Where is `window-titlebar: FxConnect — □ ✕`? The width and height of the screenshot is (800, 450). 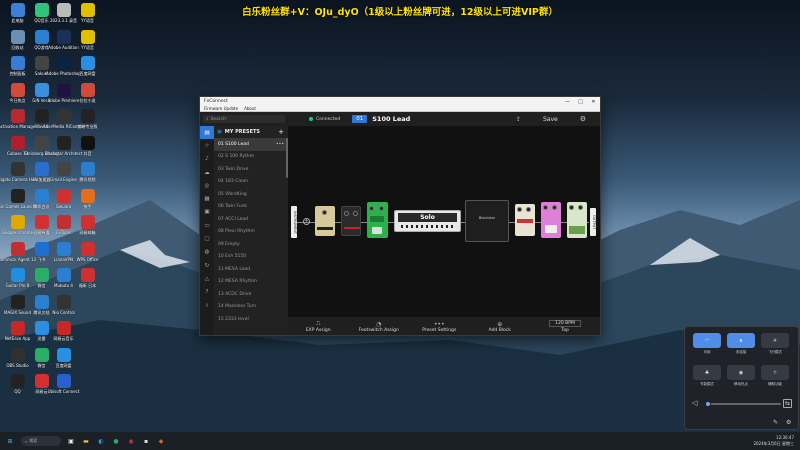
window-titlebar: FxConnect — □ ✕ is located at coordinates (400, 101).